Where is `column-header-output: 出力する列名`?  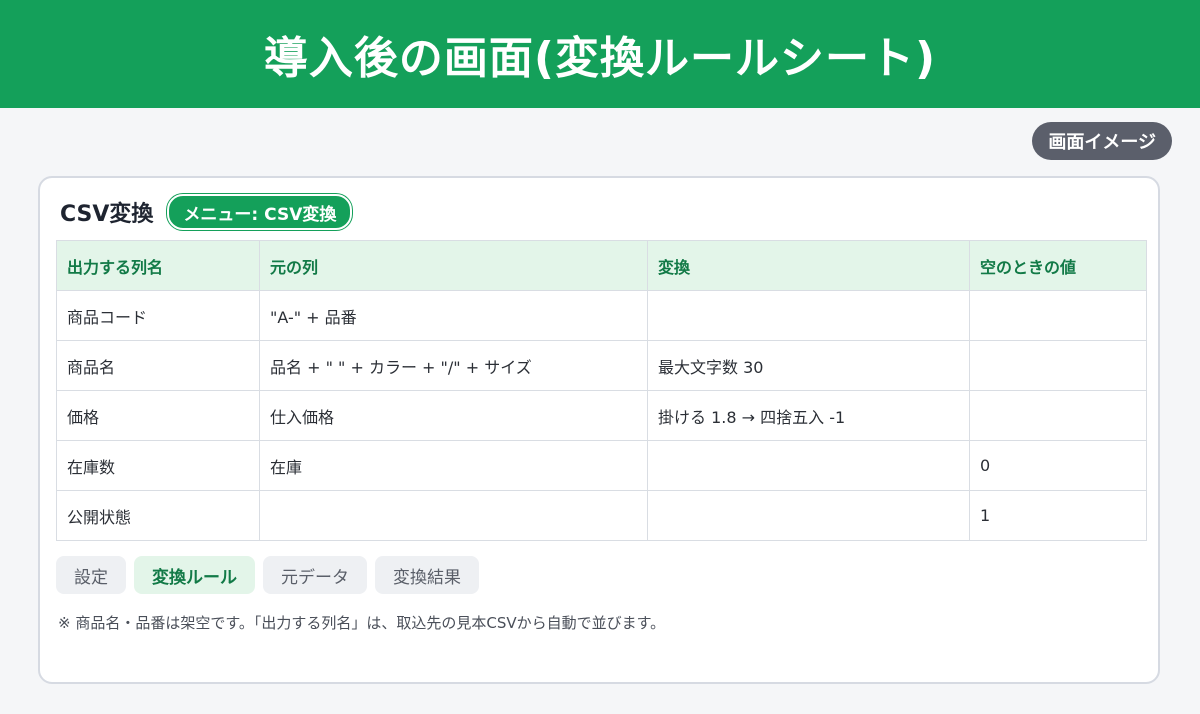 column-header-output: 出力する列名 is located at coordinates (158, 265).